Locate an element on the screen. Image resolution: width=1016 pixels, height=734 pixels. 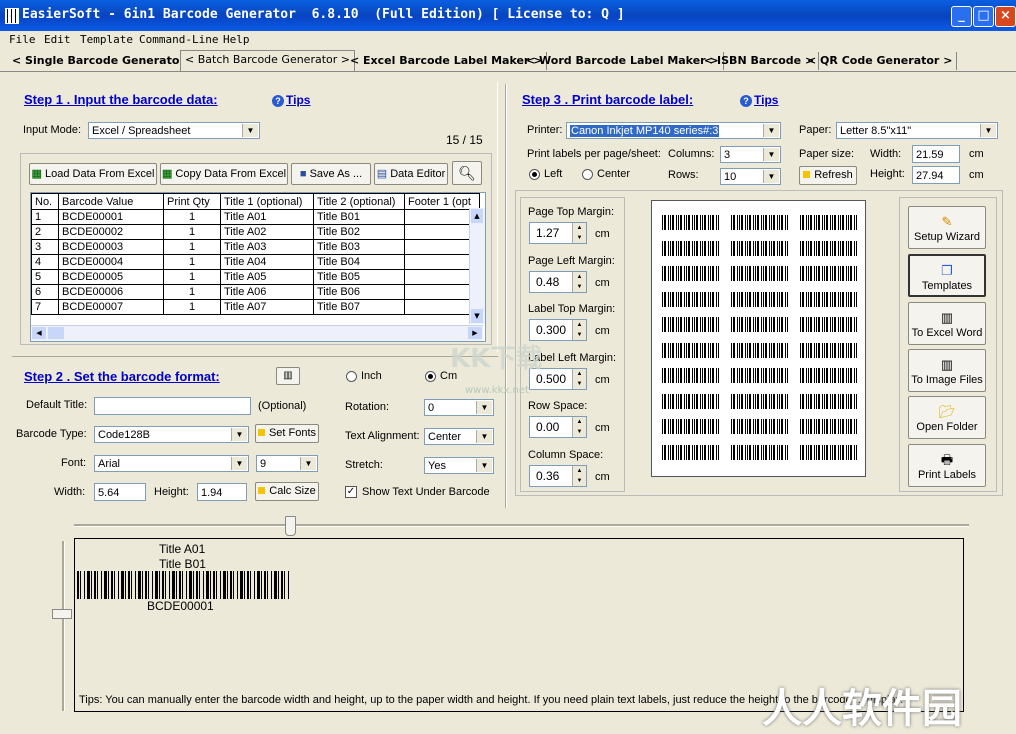
col-no: No. is located at coordinates (45, 201).